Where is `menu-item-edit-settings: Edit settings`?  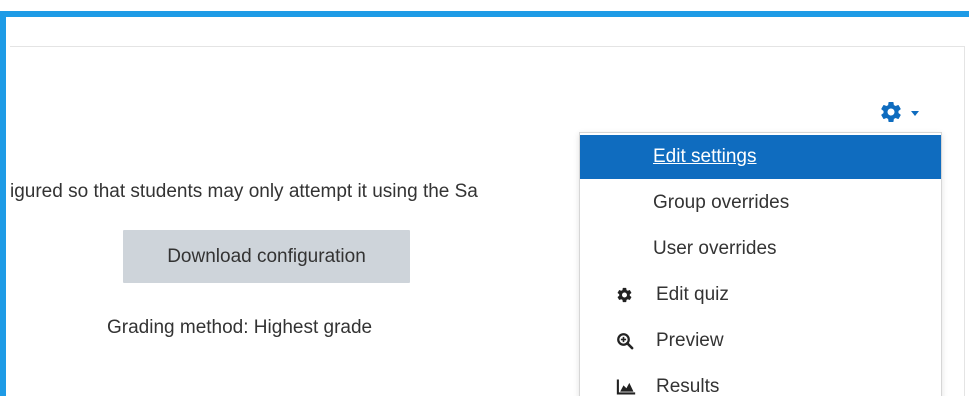
menu-item-edit-settings: Edit settings is located at coordinates (760, 157).